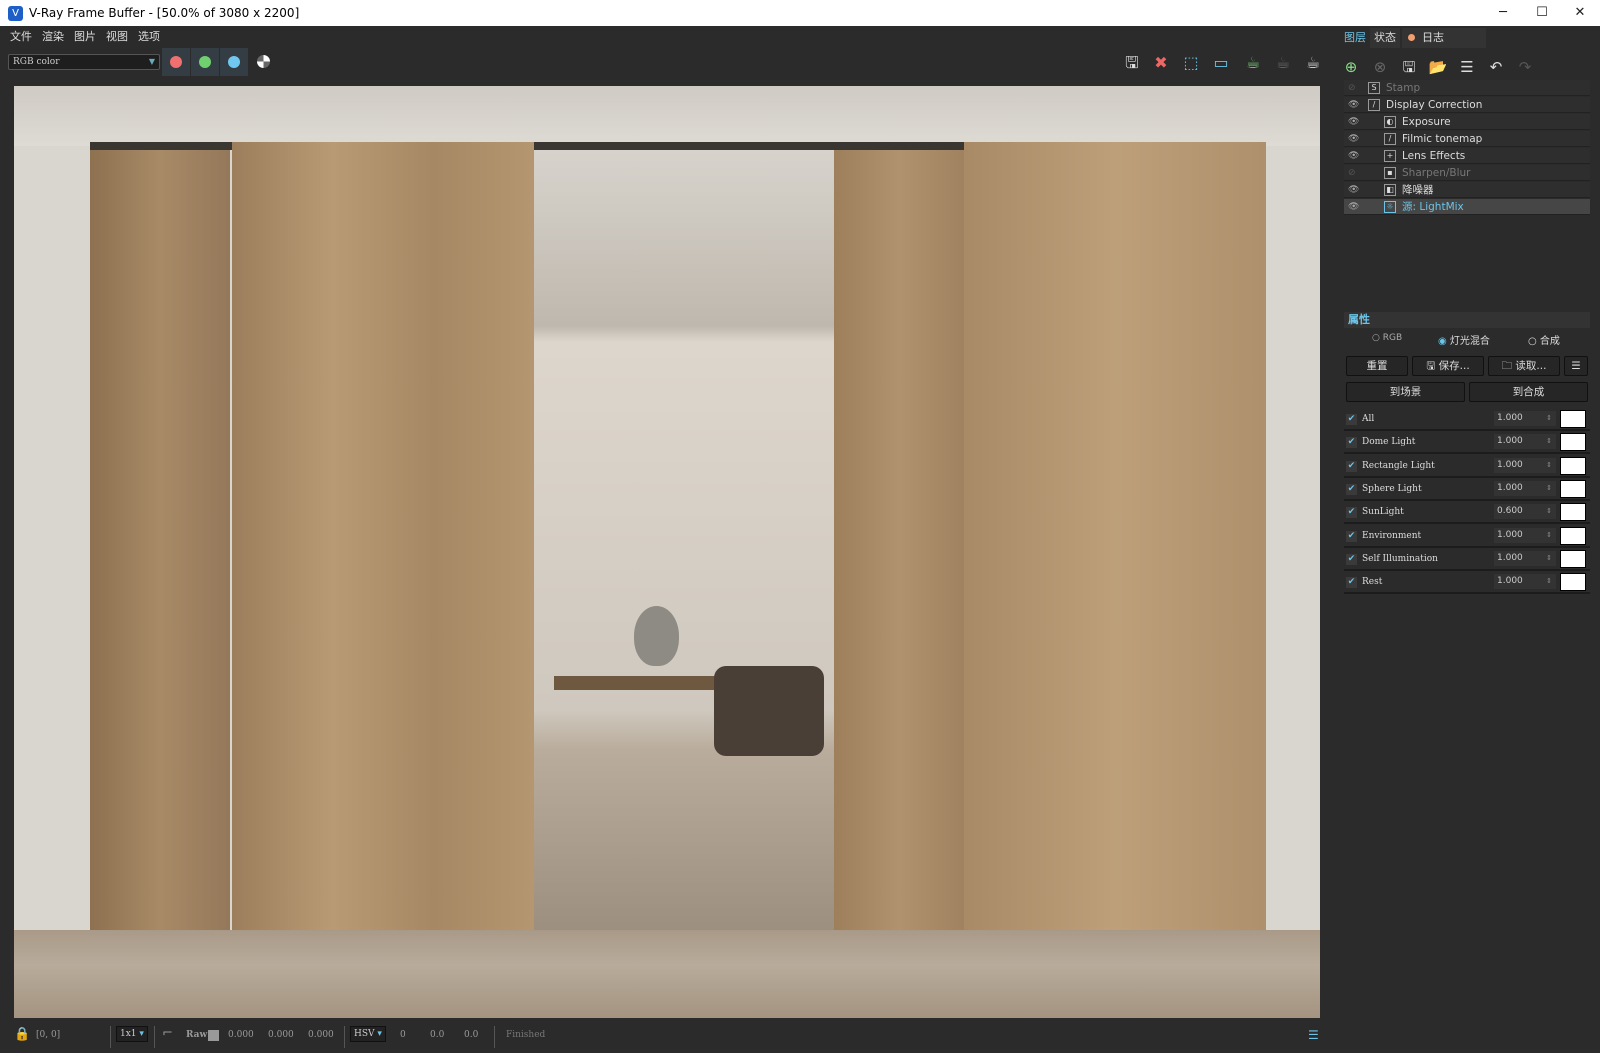  Describe the element at coordinates (1464, 339) in the screenshot. I see `mode-lightmix-radio: ◉ 灯光混合` at that location.